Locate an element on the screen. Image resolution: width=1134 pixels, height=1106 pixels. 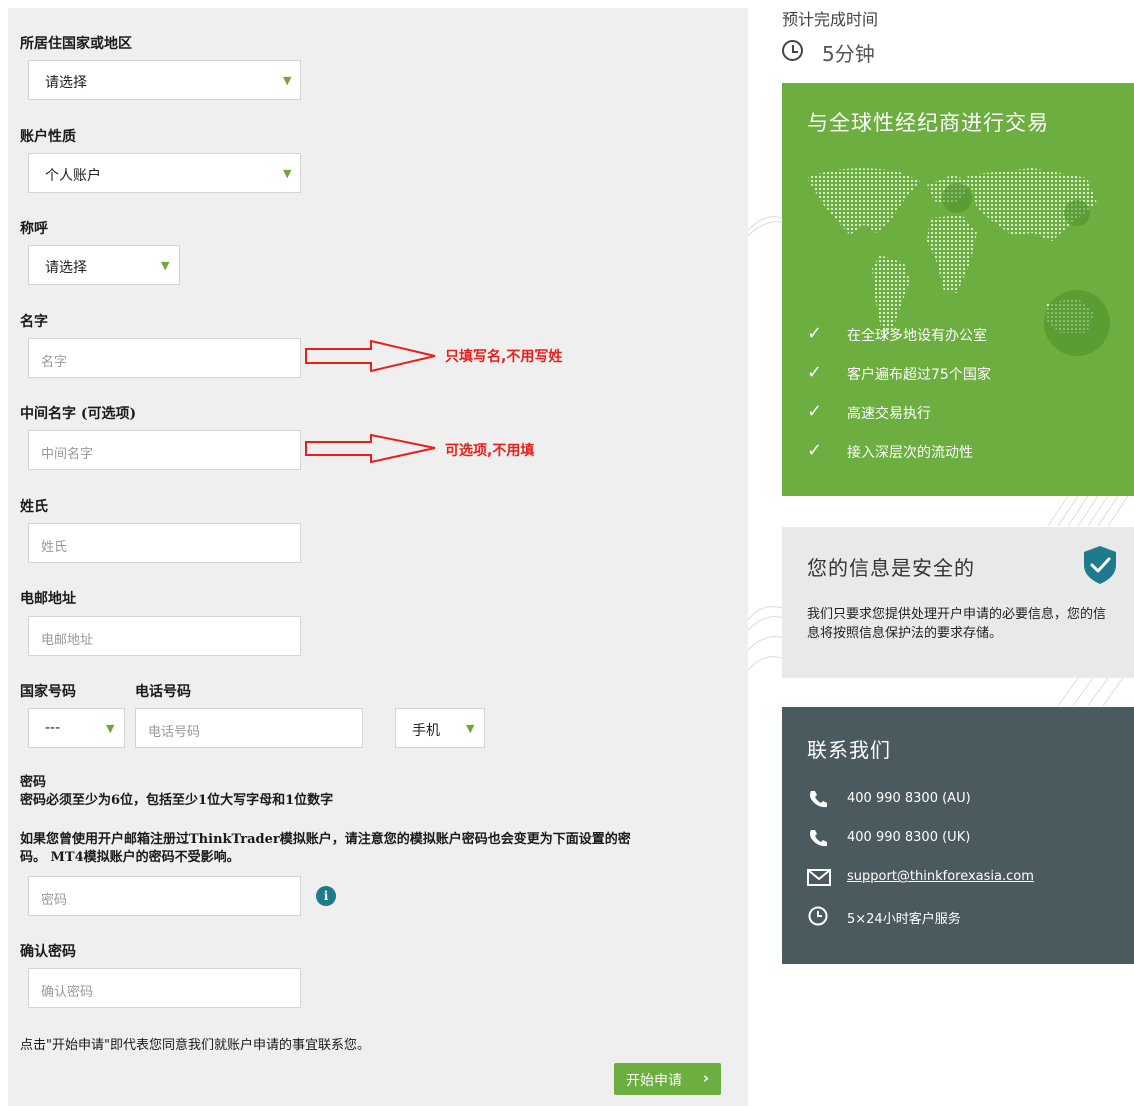
country-code-select-value: --- is located at coordinates (53, 728).